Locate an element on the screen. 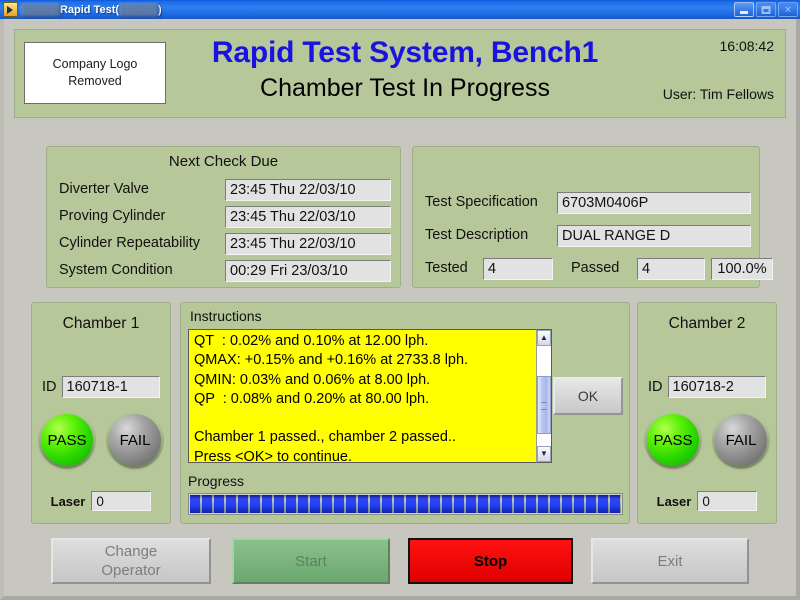  check-label-system-condition: System Condition is located at coordinates (116, 270).